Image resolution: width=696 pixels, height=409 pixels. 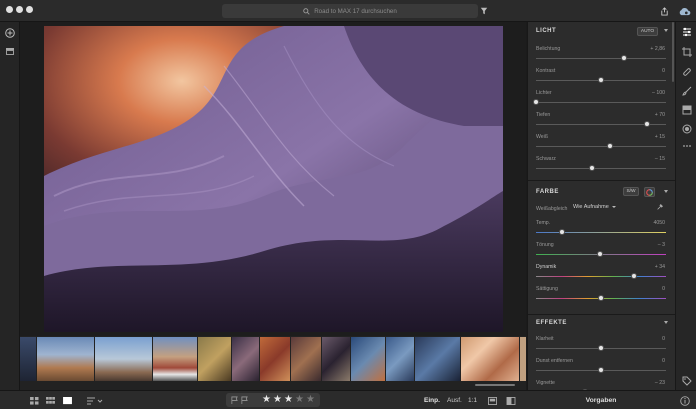 What do you see at coordinates (543, 115) in the screenshot?
I see `slider-label: Tiefen` at bounding box center [543, 115].